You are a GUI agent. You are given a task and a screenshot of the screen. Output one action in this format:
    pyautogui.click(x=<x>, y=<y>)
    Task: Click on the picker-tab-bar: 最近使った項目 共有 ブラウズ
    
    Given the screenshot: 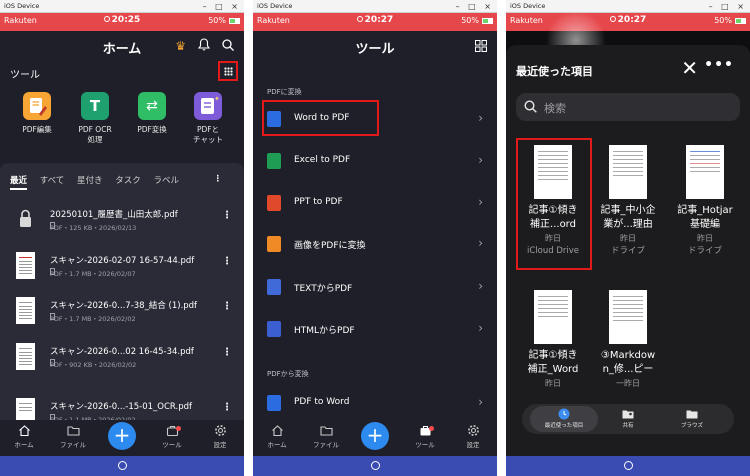 What is the action you would take?
    pyautogui.click(x=628, y=419)
    